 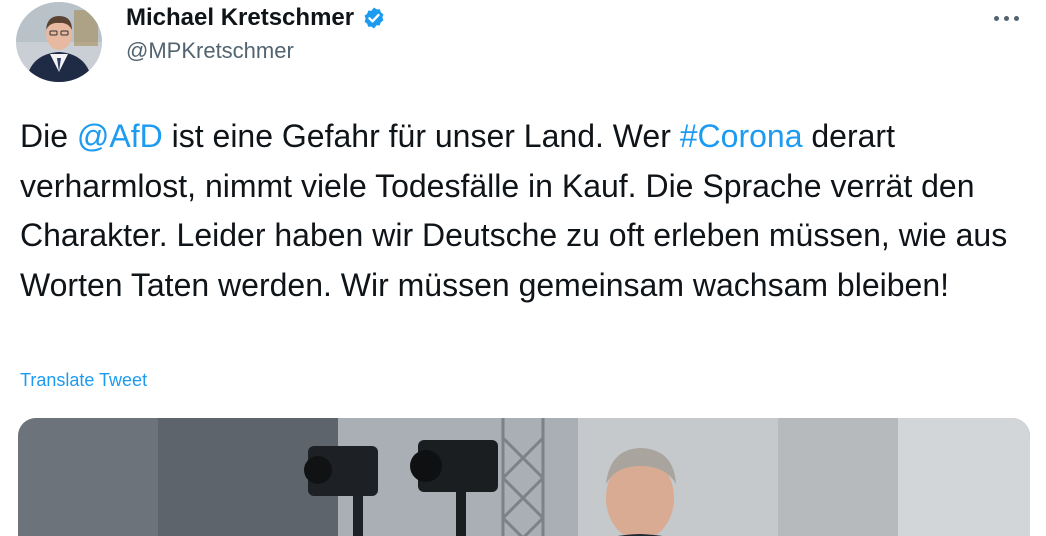 What do you see at coordinates (256, 51) in the screenshot?
I see `user-handle: @MPKretschmer` at bounding box center [256, 51].